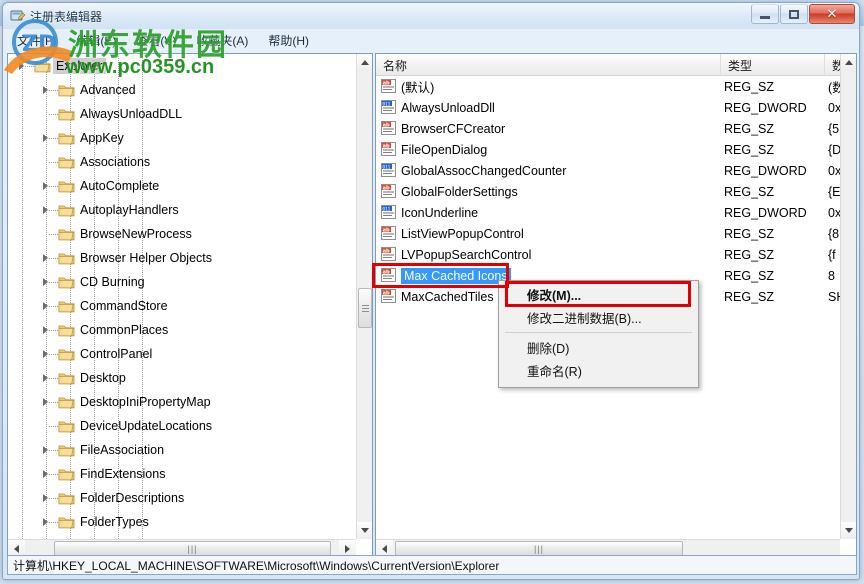 This screenshot has width=864, height=584. Describe the element at coordinates (124, 330) in the screenshot. I see `tree-item-label: CommonPlaces` at that location.